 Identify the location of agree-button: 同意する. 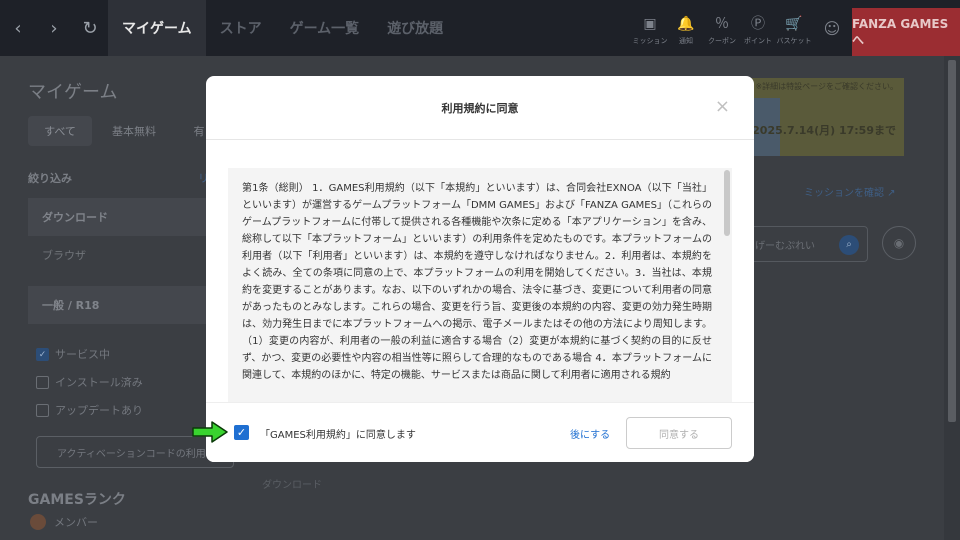
(679, 433).